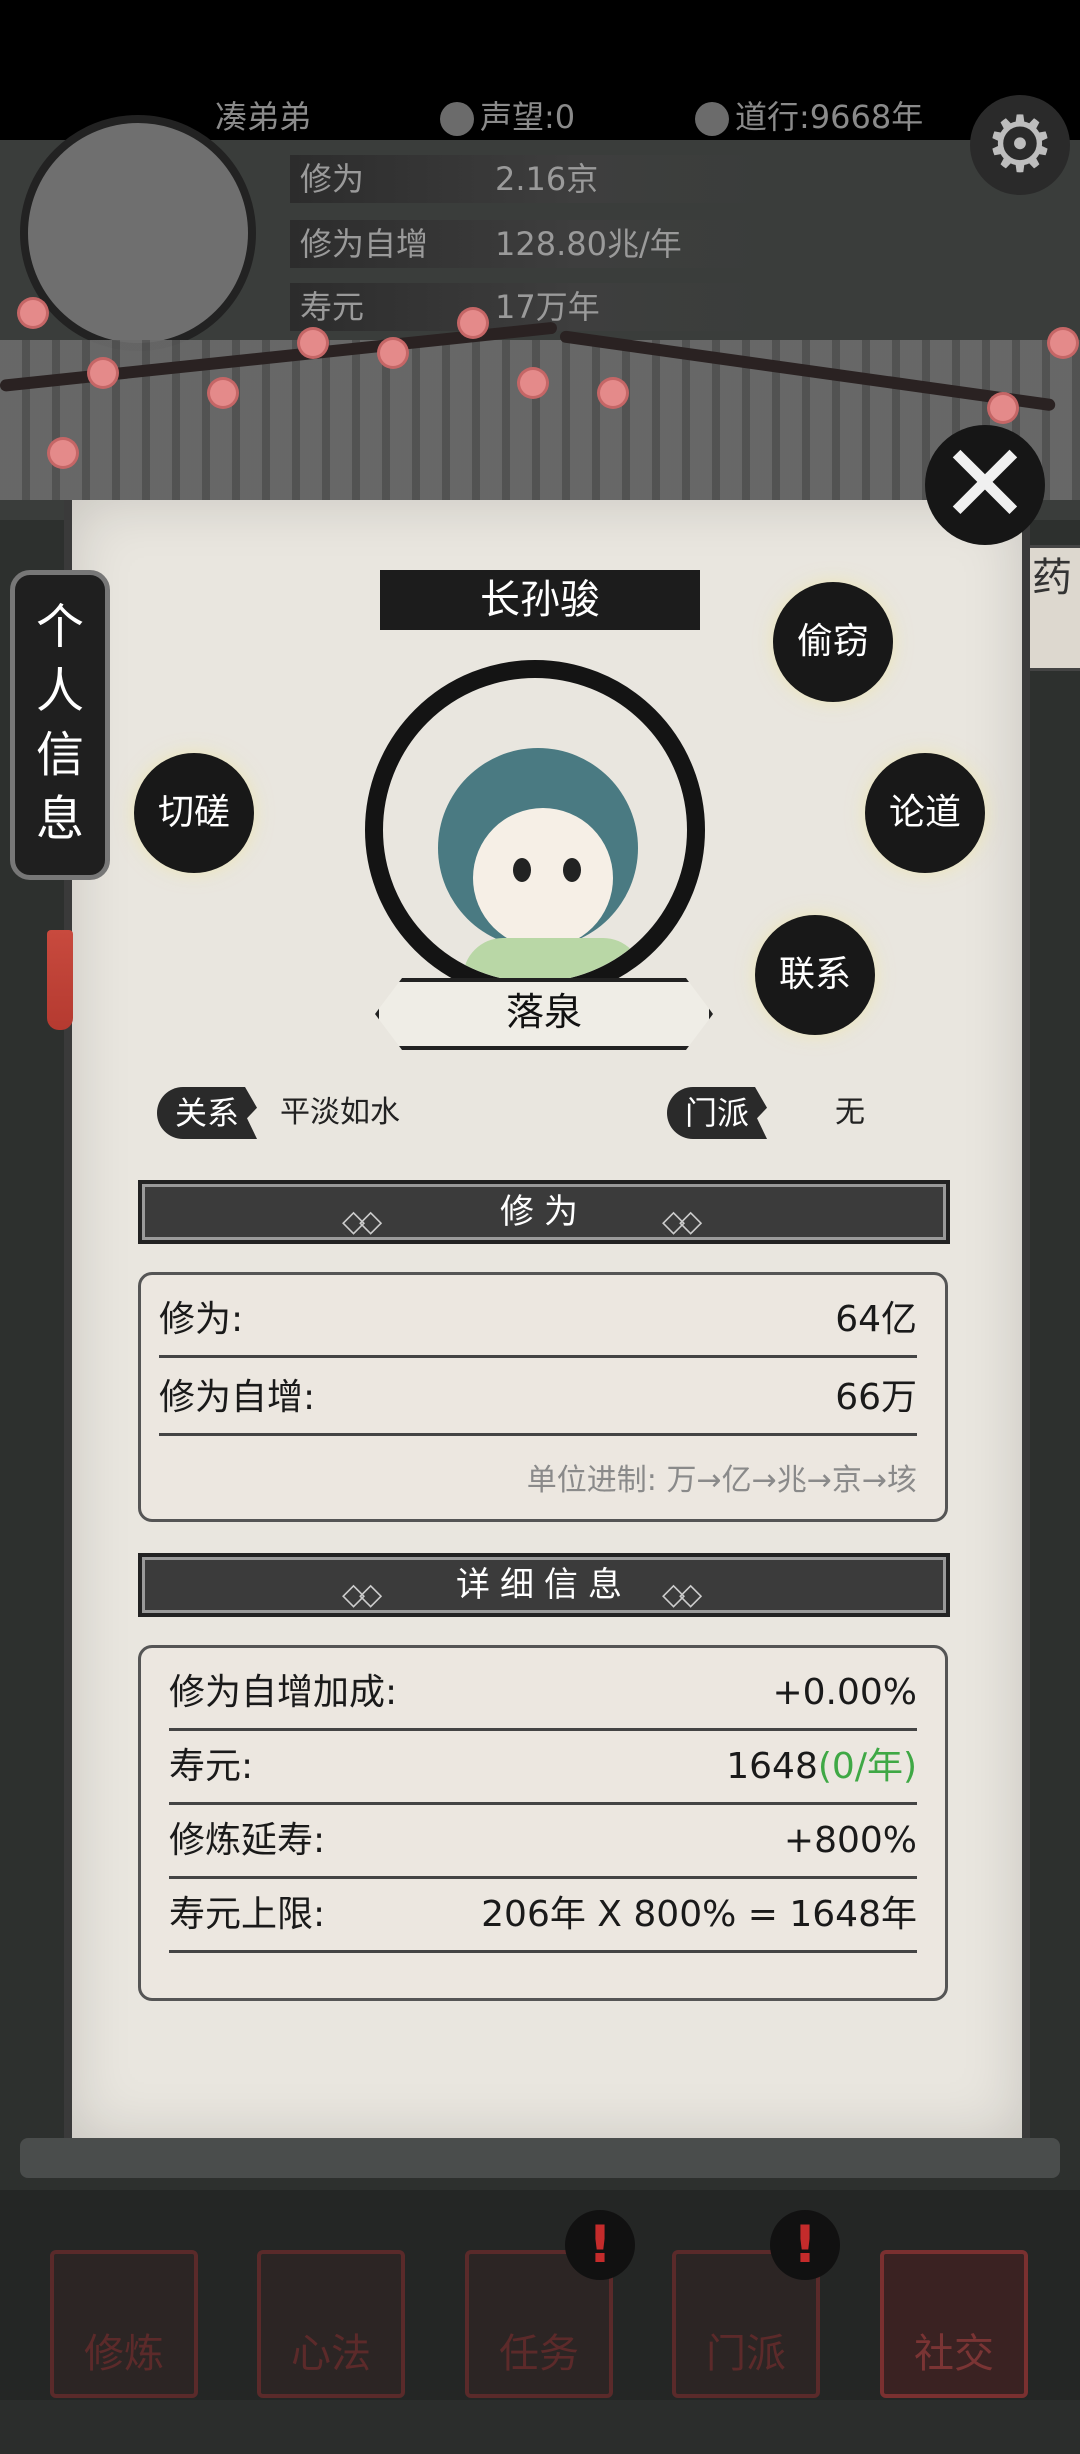 The height and width of the screenshot is (2454, 1080). Describe the element at coordinates (538, 1399) in the screenshot. I see `cultivation-growth-row: 修为自增: 66万` at that location.